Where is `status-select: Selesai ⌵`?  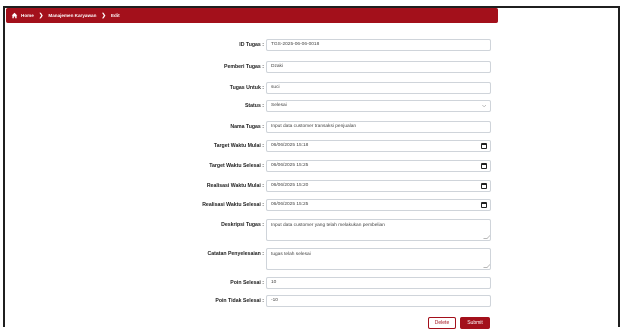
status-select: Selesai ⌵ is located at coordinates (378, 106).